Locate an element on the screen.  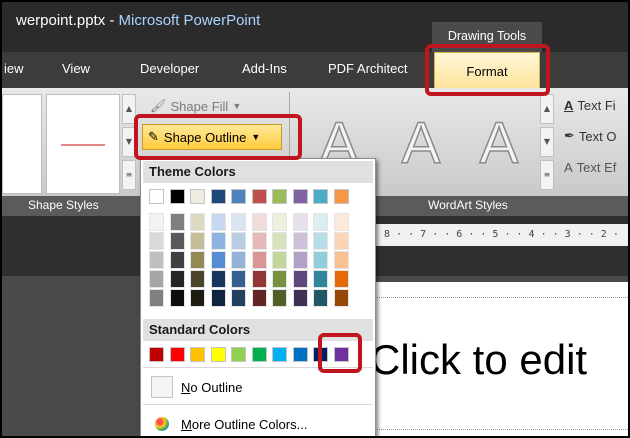
paint-bucket-icon: 🖌 is located at coordinates (158, 105).